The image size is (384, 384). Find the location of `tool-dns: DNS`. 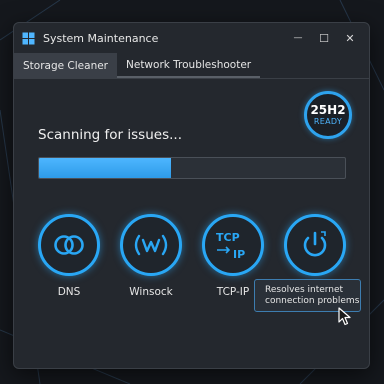

tool-dns: DNS is located at coordinates (69, 256).